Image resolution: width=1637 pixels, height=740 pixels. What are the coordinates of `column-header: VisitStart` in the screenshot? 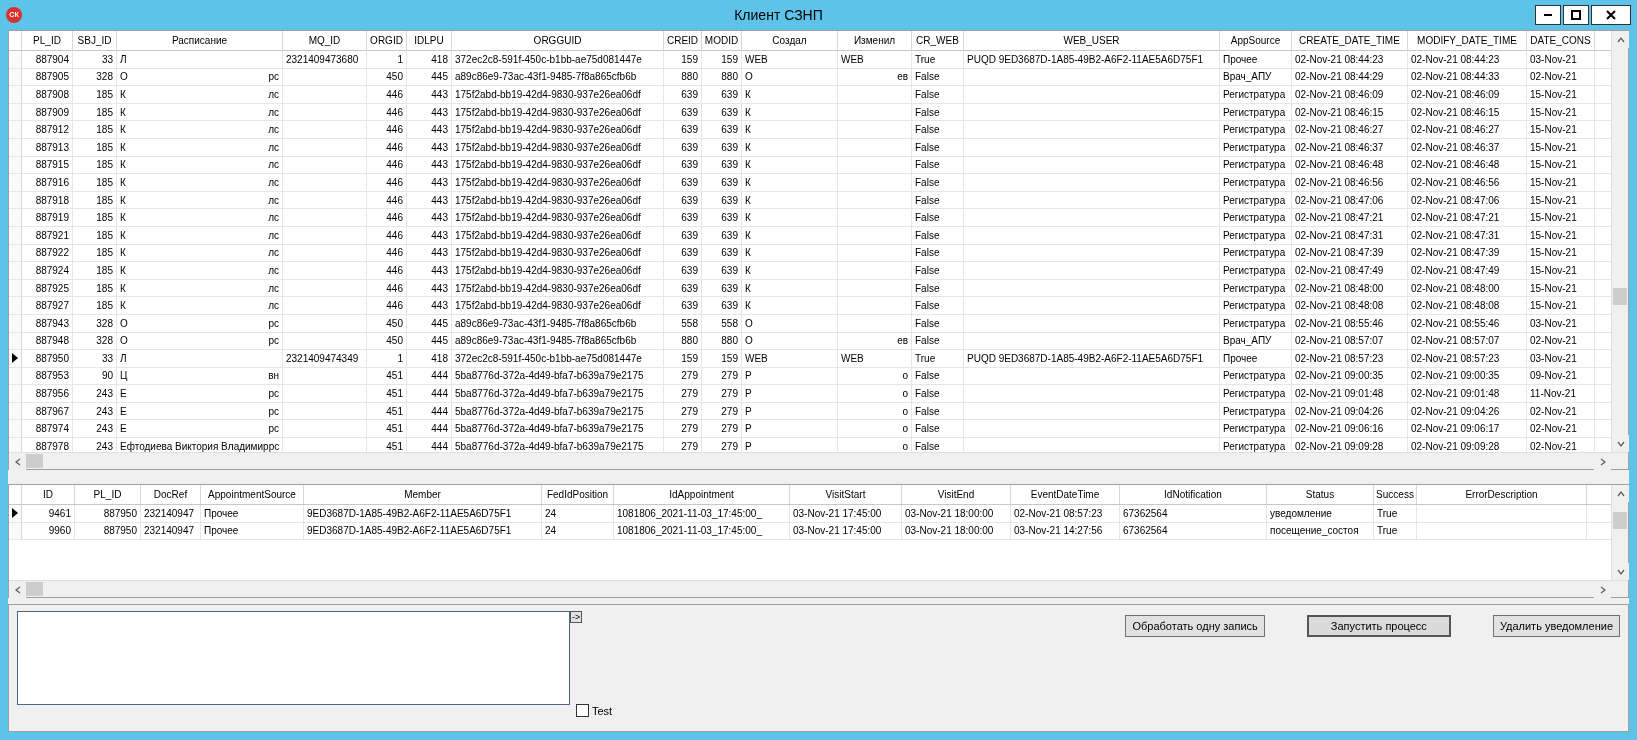 It's located at (846, 494).